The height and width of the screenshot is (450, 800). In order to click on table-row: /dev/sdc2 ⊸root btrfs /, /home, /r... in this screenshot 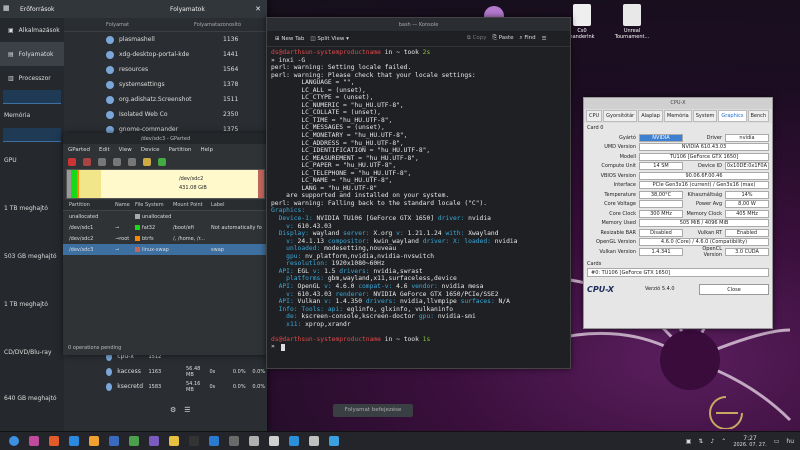, I will do `click(165, 238)`.